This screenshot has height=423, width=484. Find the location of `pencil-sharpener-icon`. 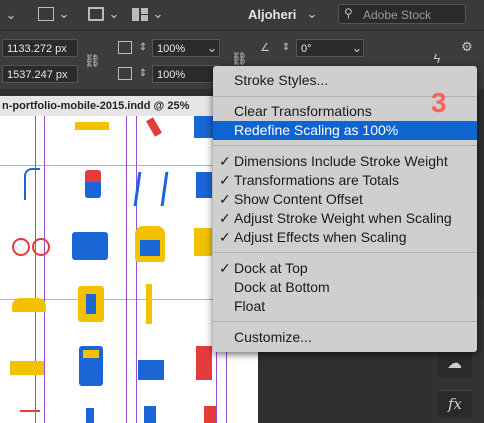

pencil-sharpener-icon is located at coordinates (91, 304).